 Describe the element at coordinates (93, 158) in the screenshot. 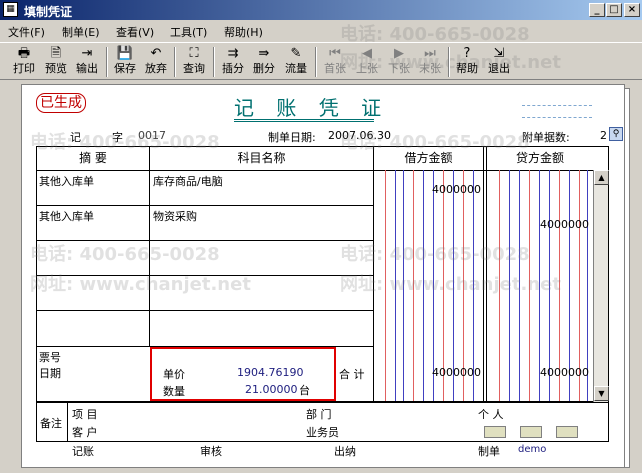

I see `col-summary: 摘 要` at that location.